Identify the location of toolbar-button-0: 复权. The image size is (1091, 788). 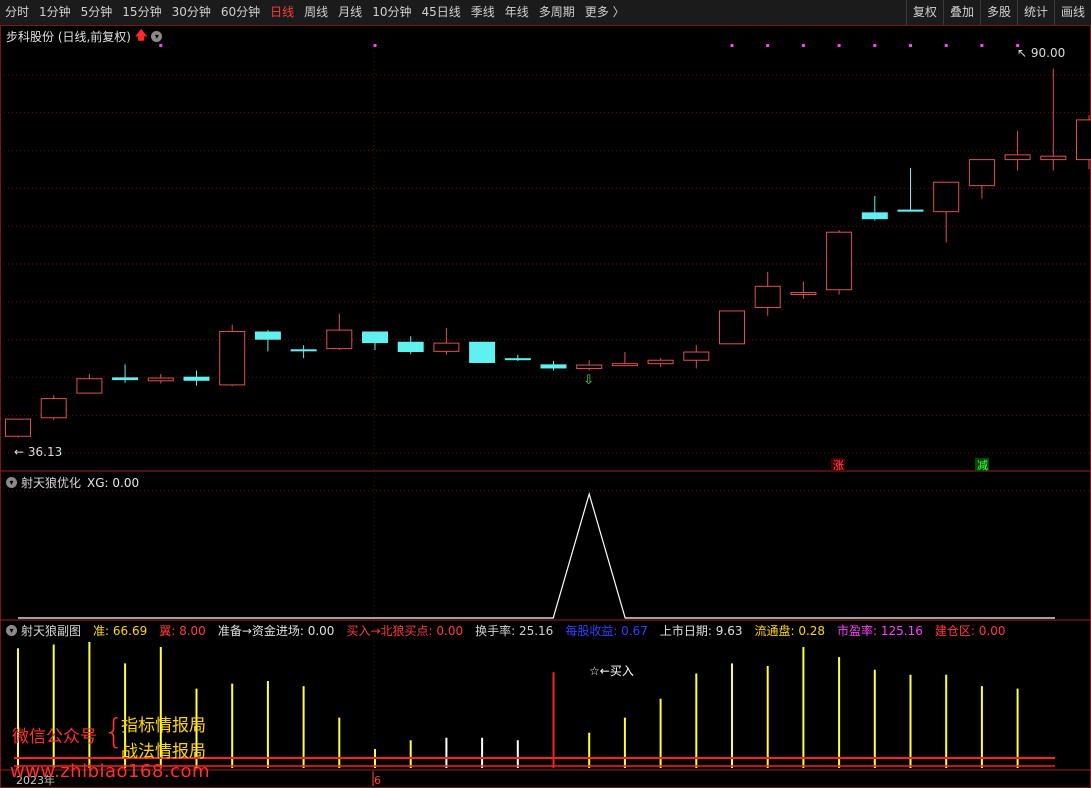
(924, 12).